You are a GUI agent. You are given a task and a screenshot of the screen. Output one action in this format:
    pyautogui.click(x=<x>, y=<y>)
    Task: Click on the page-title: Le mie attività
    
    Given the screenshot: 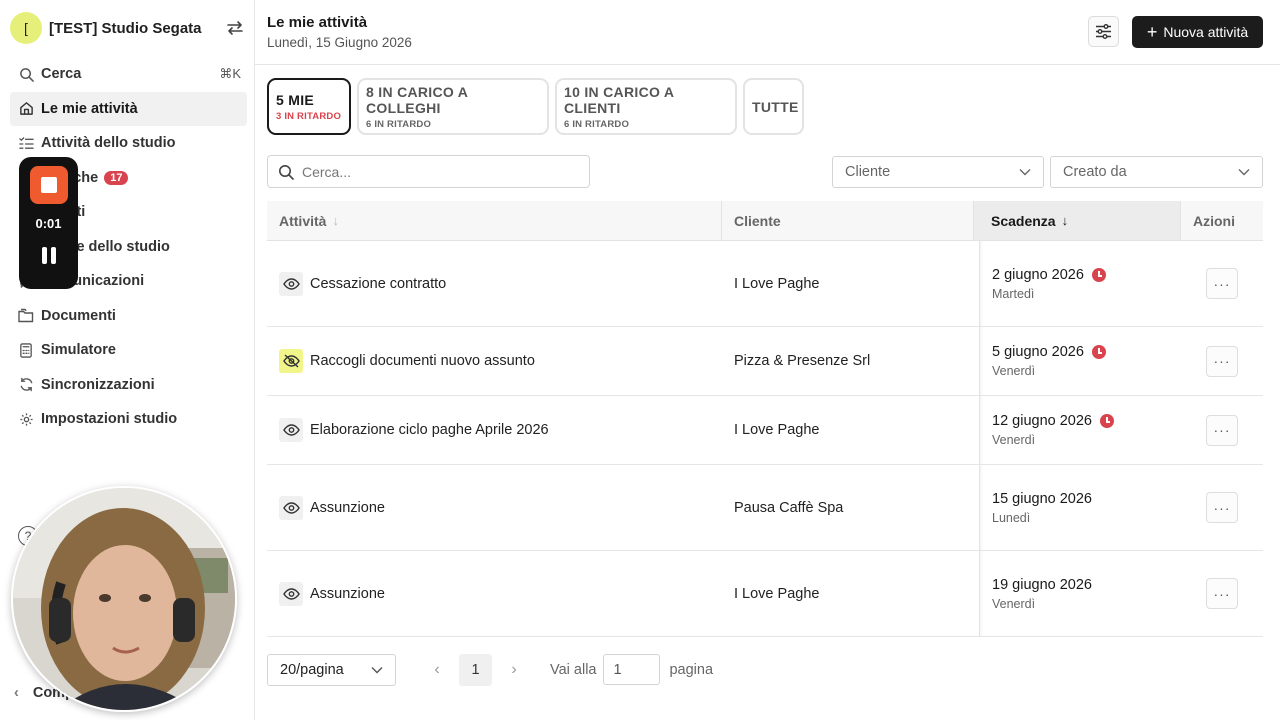 What is the action you would take?
    pyautogui.click(x=317, y=22)
    